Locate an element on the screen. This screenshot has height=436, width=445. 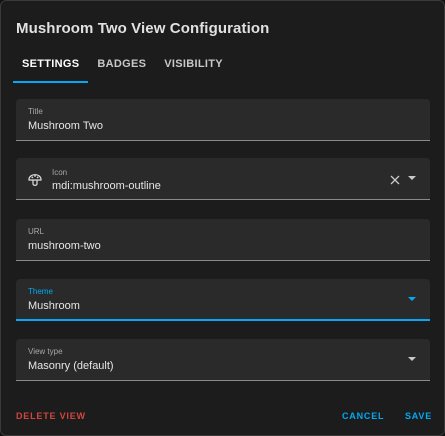
title-field-value: Mushroom Two is located at coordinates (65, 126).